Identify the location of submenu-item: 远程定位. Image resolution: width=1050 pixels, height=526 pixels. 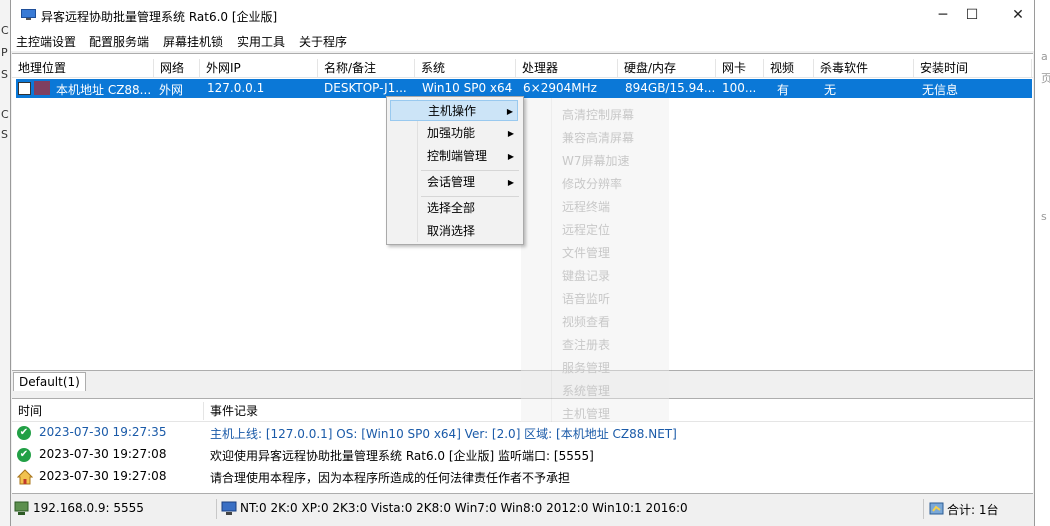
(586, 229).